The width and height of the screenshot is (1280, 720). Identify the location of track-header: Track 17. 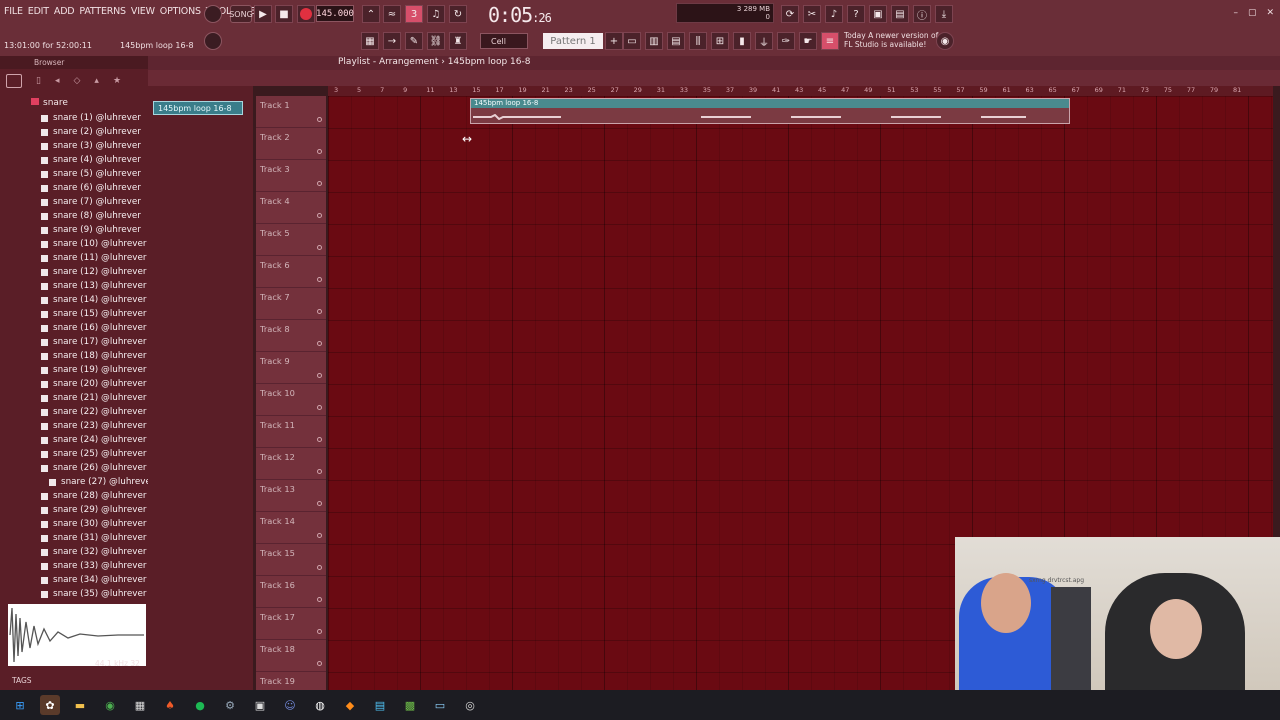
(291, 624).